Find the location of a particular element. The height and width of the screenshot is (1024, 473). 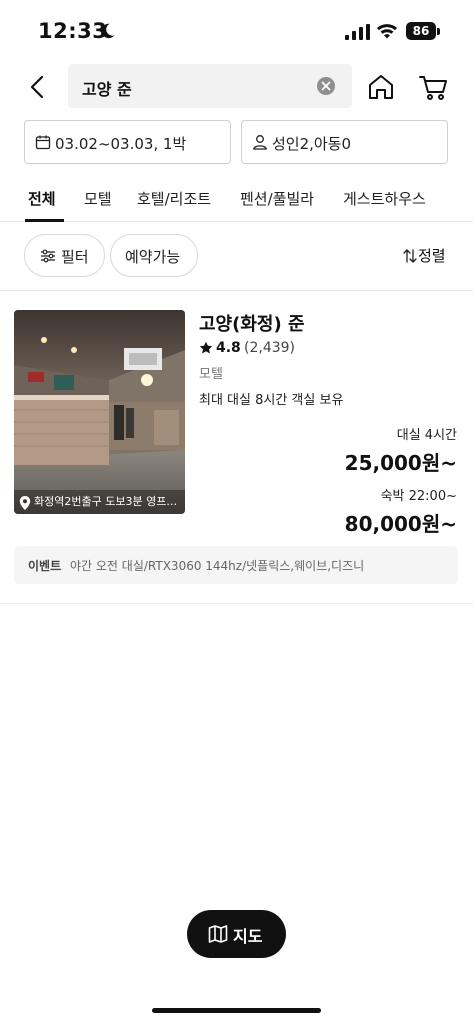

search-header: 고양 준 is located at coordinates (236, 87).